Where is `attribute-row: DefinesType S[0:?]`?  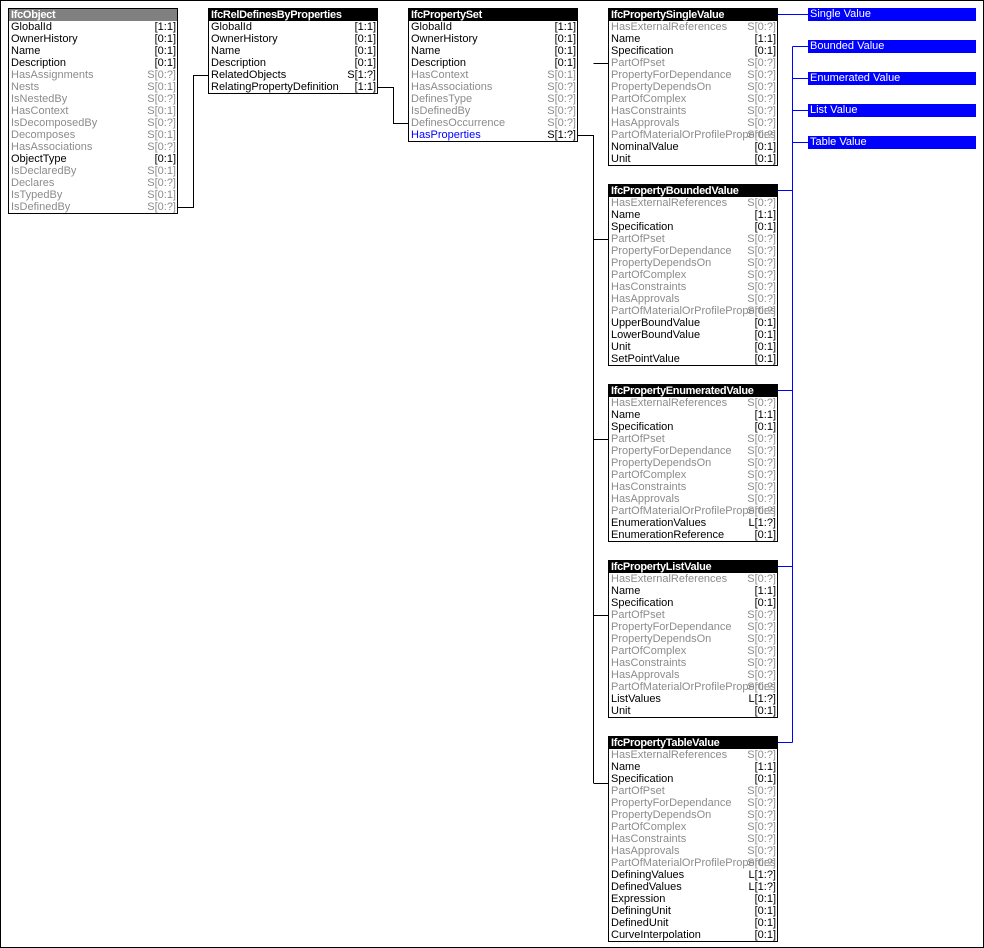
attribute-row: DefinesType S[0:?] is located at coordinates (493, 99).